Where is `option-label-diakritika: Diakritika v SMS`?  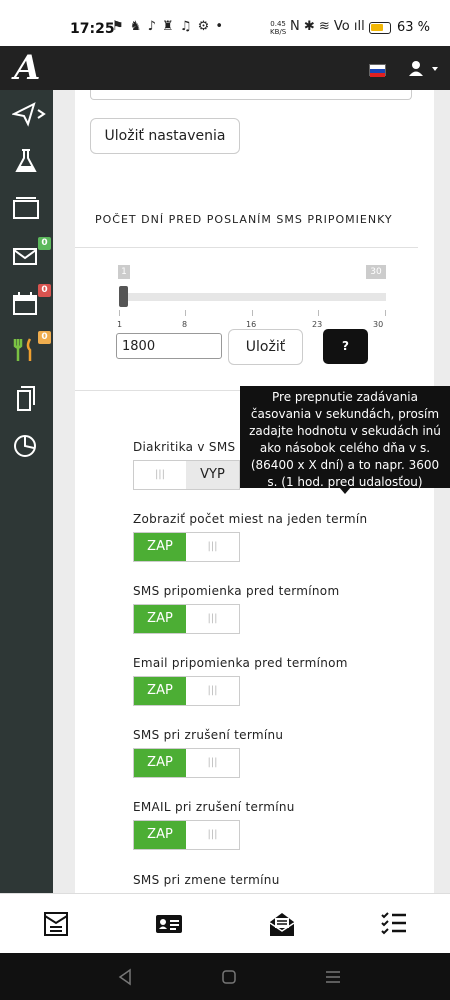 option-label-diakritika: Diakritika v SMS is located at coordinates (184, 447).